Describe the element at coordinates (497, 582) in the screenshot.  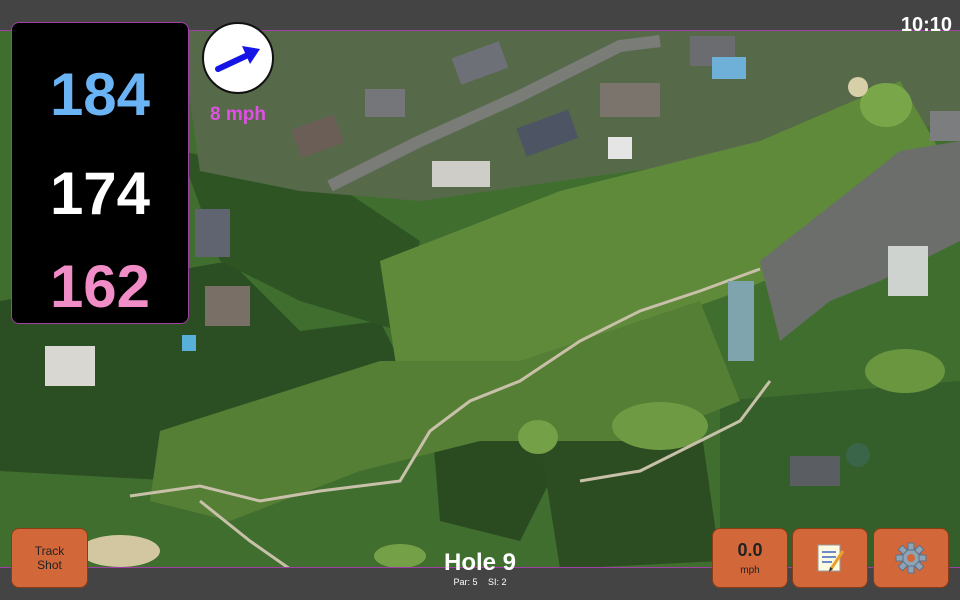
I see `hole-stroke-index: SI: 2` at that location.